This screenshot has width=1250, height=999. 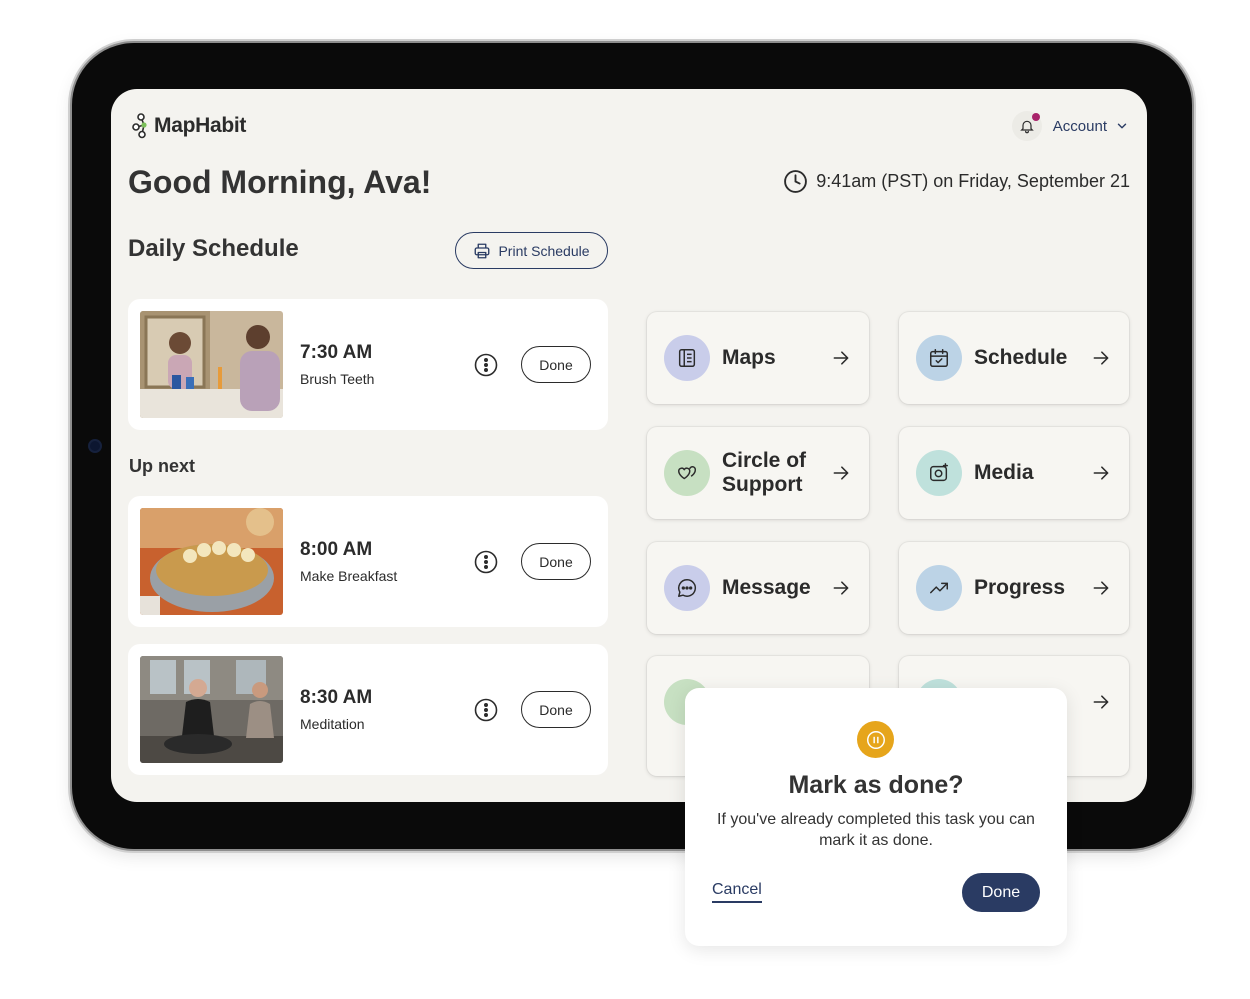 I want to click on progress-tile-icon-bg, so click(x=939, y=588).